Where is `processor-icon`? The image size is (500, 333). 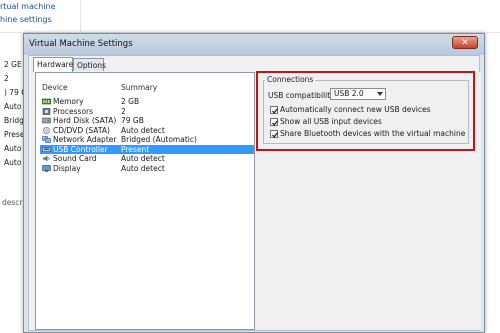
processor-icon is located at coordinates (46, 111).